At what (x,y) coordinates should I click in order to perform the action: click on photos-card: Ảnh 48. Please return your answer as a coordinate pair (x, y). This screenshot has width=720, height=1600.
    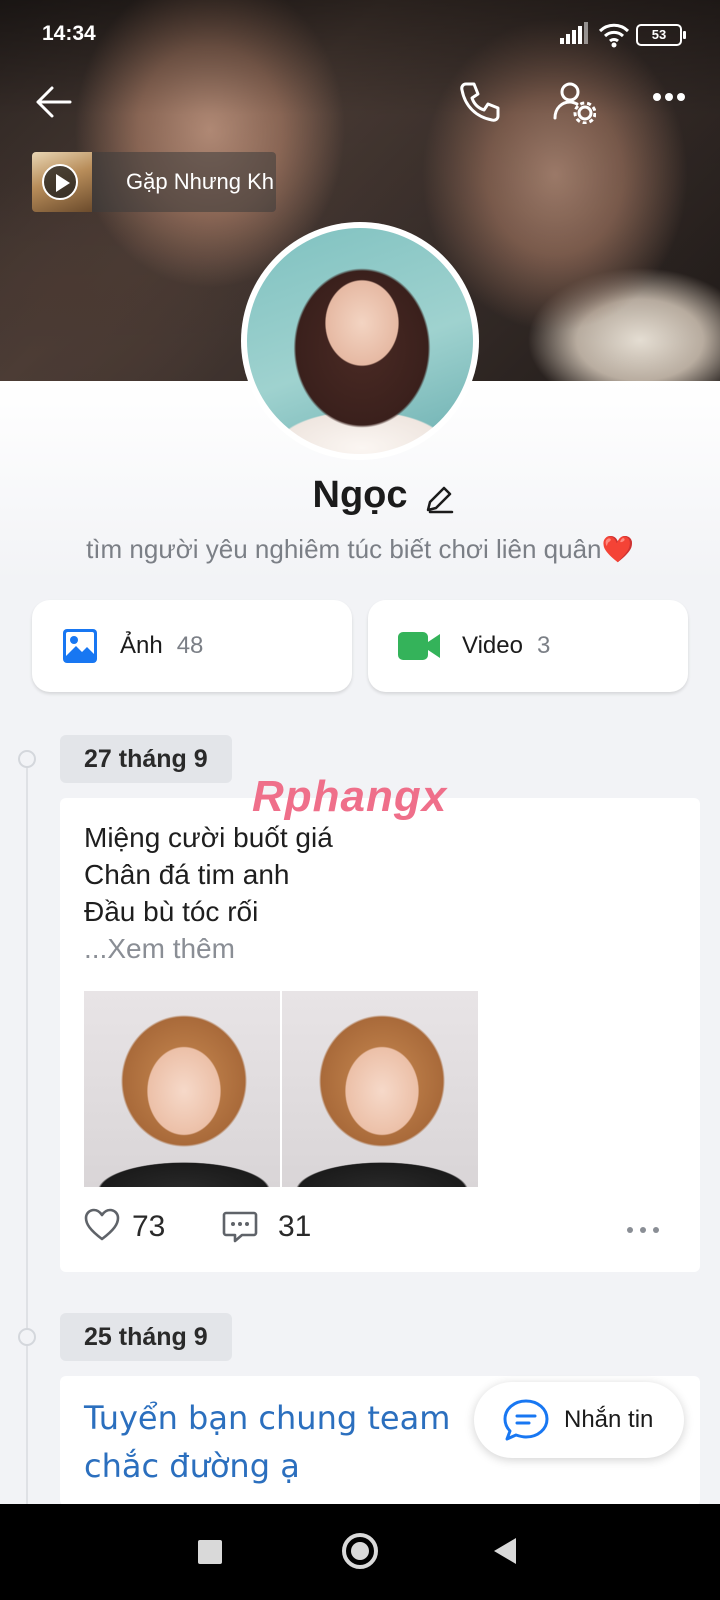
    Looking at the image, I should click on (192, 646).